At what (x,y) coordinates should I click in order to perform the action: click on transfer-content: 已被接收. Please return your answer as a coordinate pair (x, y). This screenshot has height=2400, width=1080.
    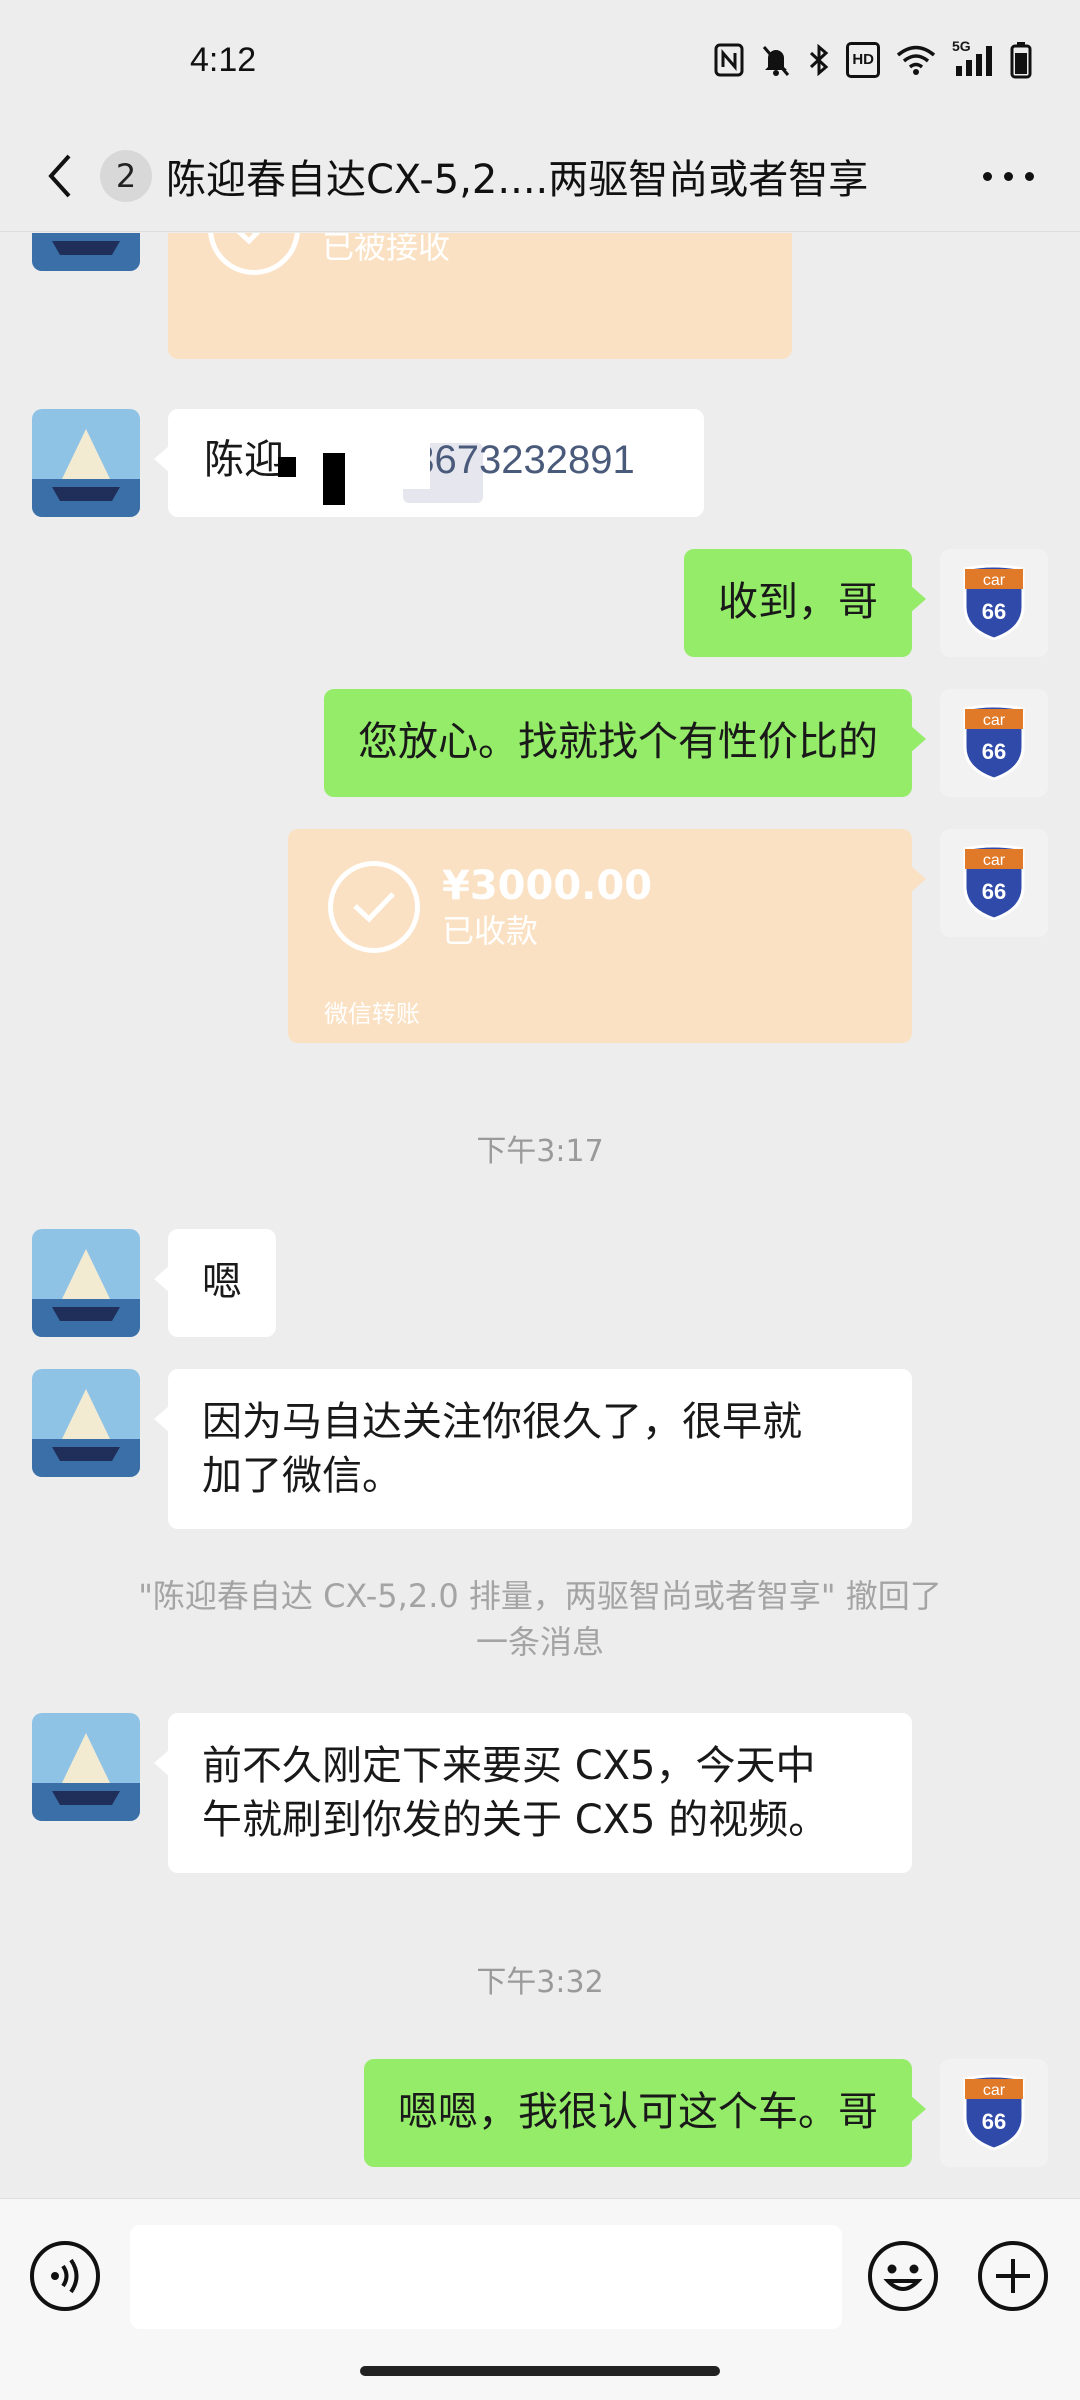
    Looking at the image, I should click on (329, 254).